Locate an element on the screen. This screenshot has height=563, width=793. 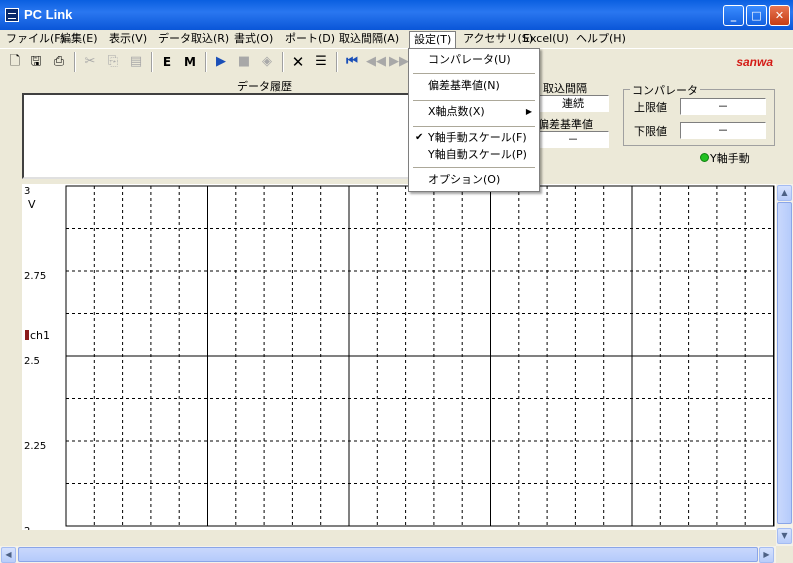
upper-limit-field: － is located at coordinates (723, 106).